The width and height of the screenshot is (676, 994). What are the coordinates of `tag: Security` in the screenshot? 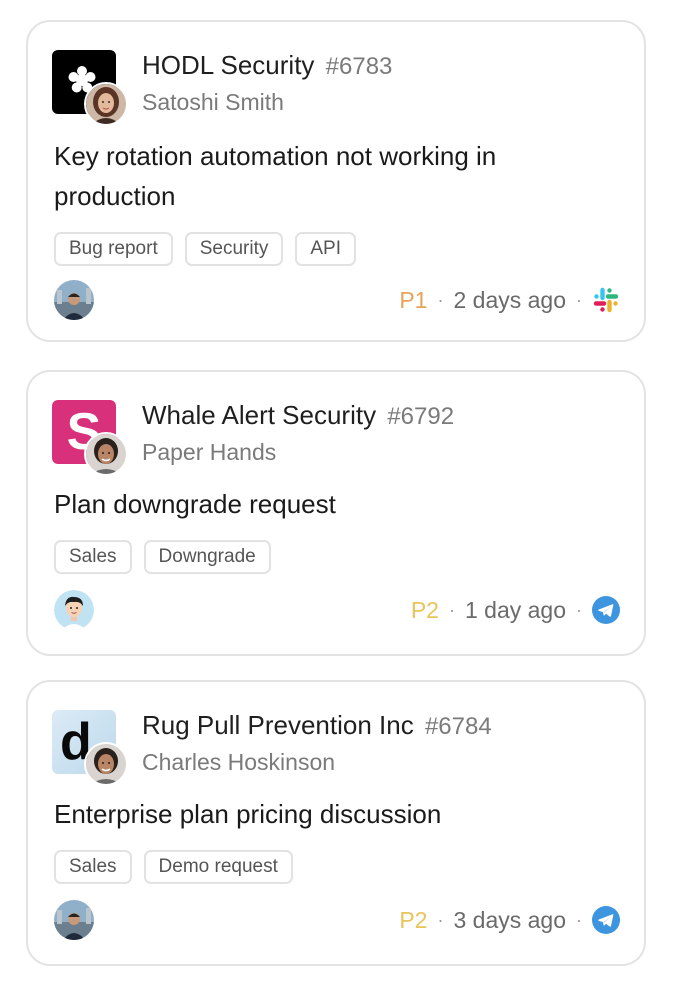 It's located at (234, 249).